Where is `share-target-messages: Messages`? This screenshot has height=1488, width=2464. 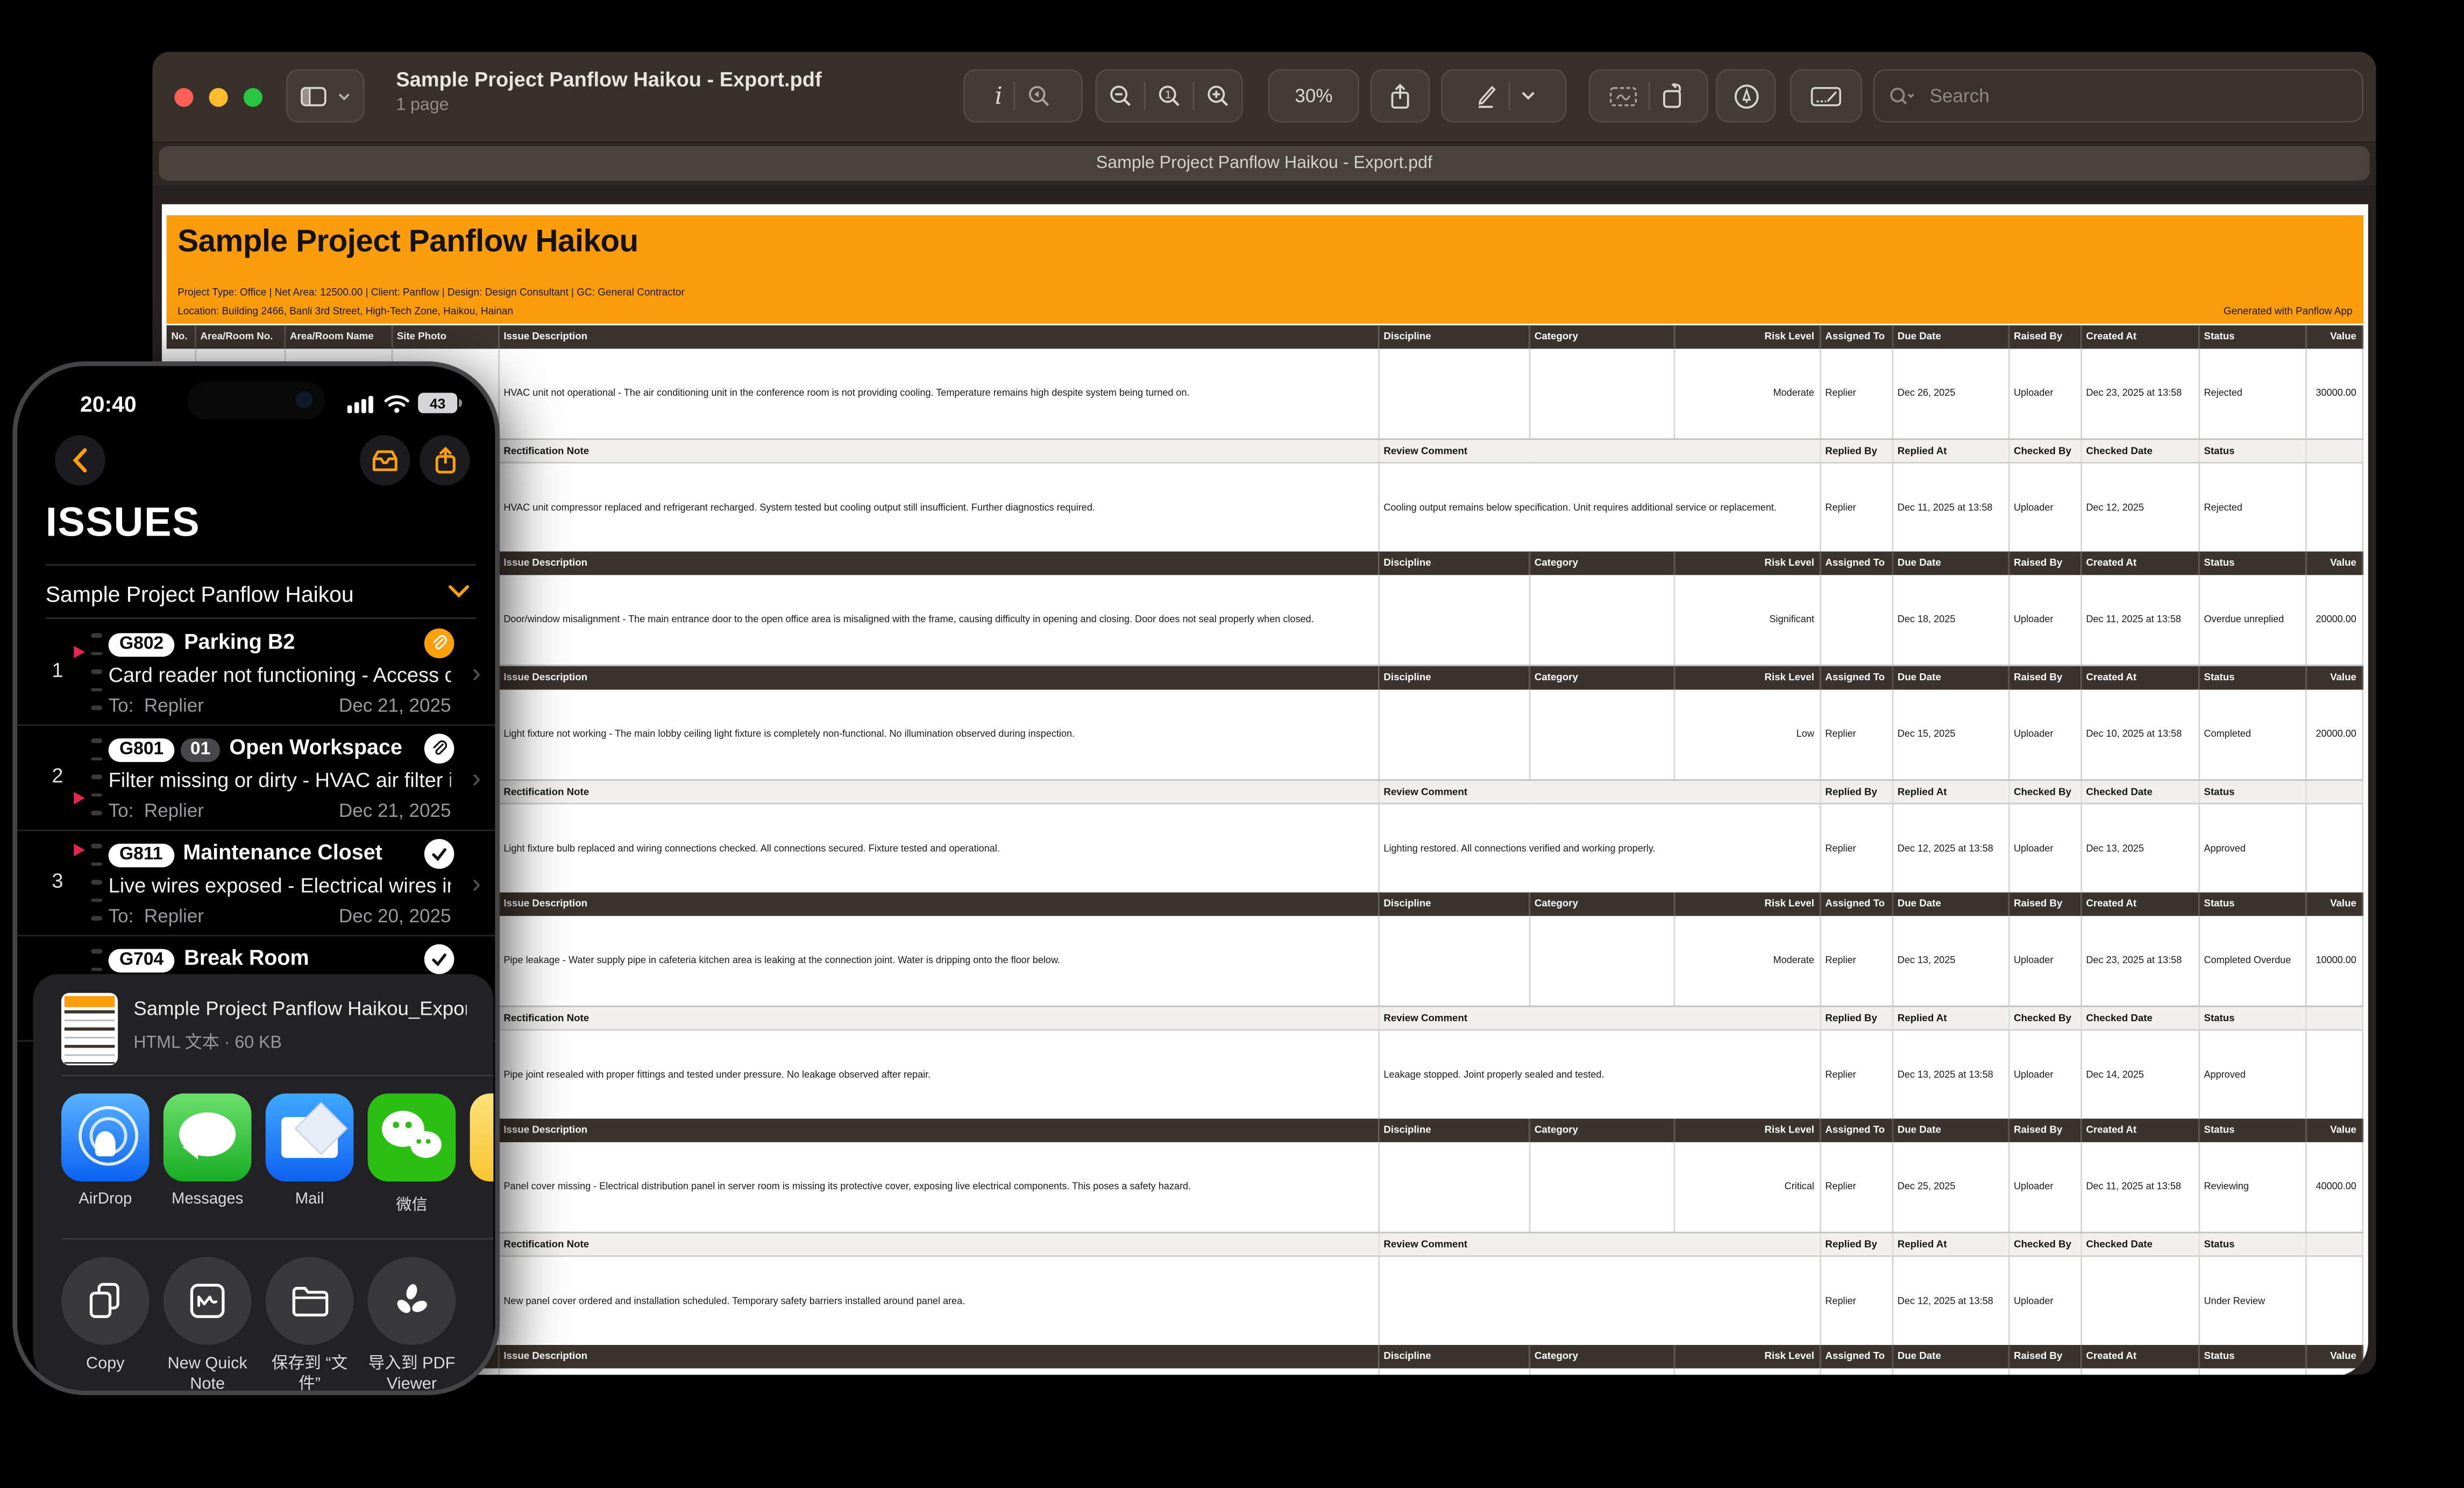
share-target-messages: Messages is located at coordinates (207, 1150).